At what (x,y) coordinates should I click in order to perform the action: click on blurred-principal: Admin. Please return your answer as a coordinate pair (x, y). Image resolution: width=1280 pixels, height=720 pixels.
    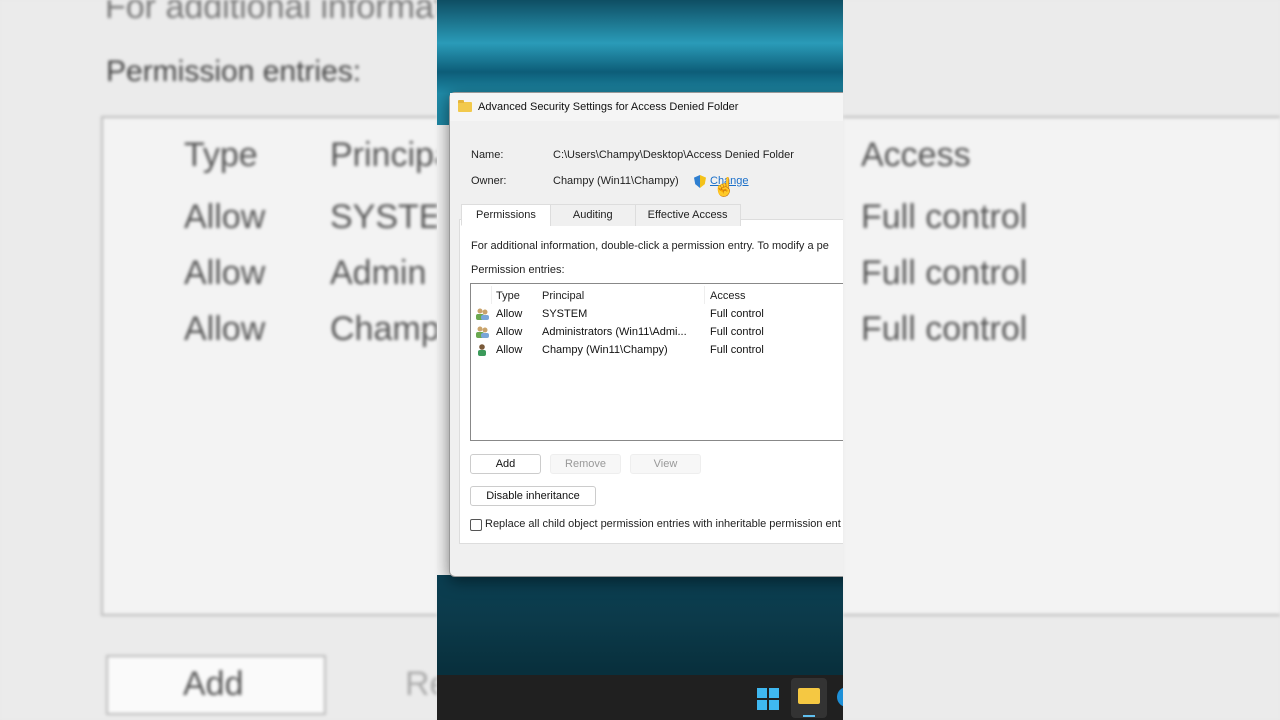
    Looking at the image, I should click on (378, 273).